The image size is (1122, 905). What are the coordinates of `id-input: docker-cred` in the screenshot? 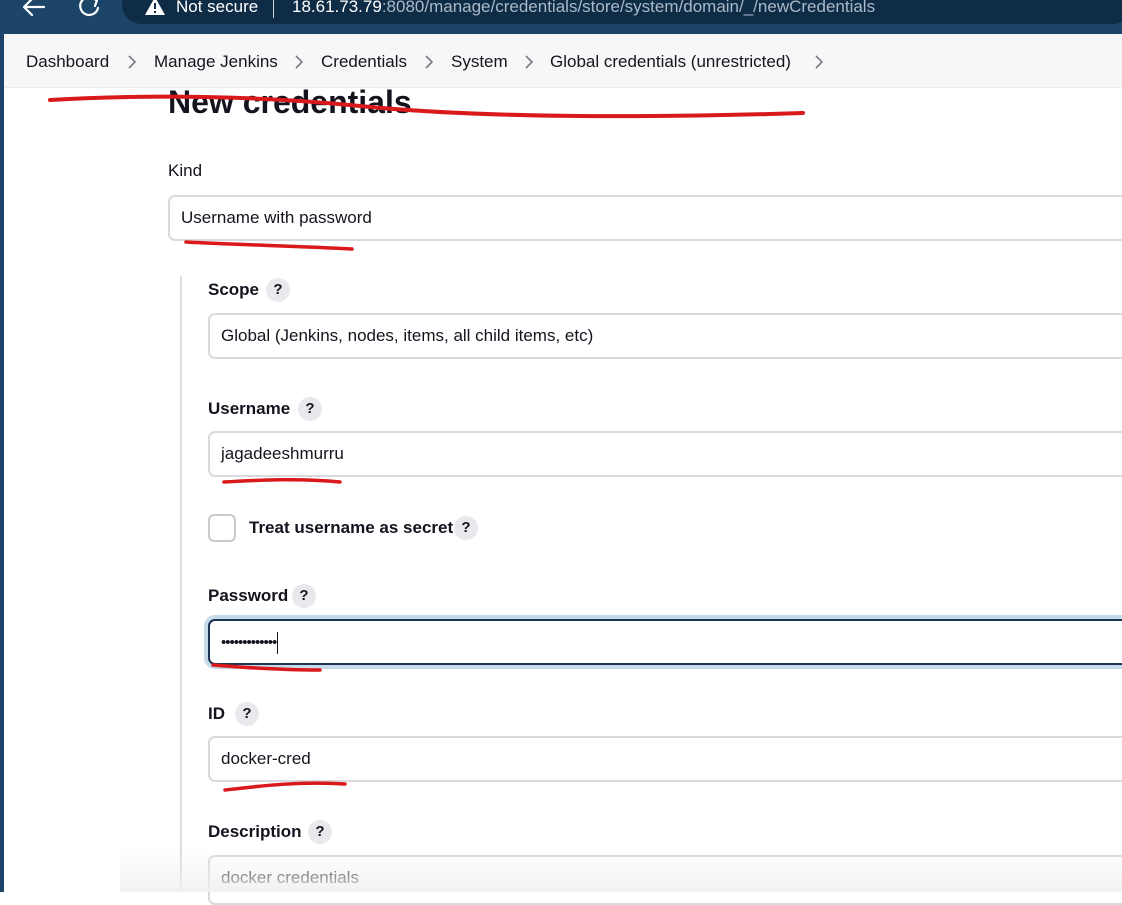 It's located at (665, 759).